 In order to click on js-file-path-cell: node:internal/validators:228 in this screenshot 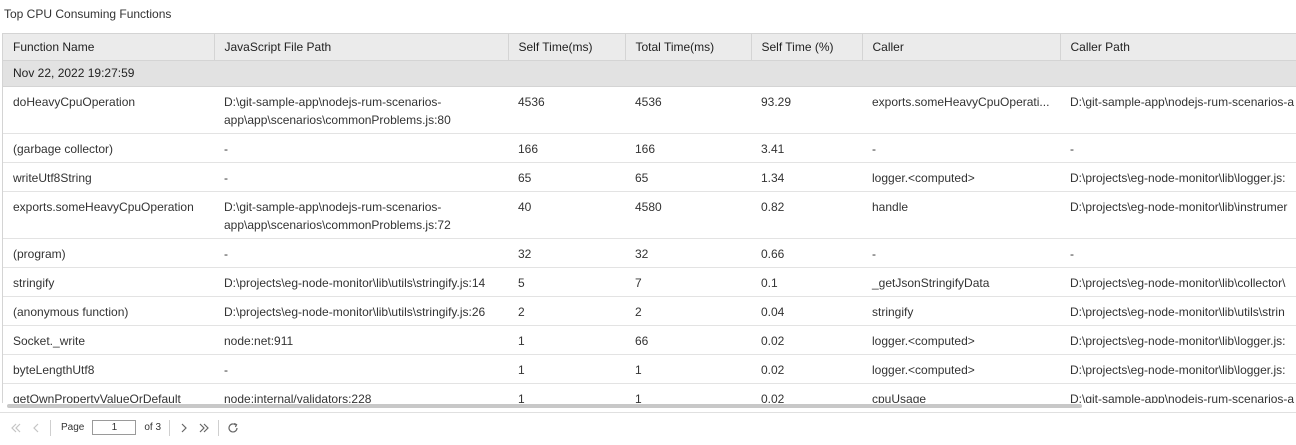, I will do `click(361, 393)`.